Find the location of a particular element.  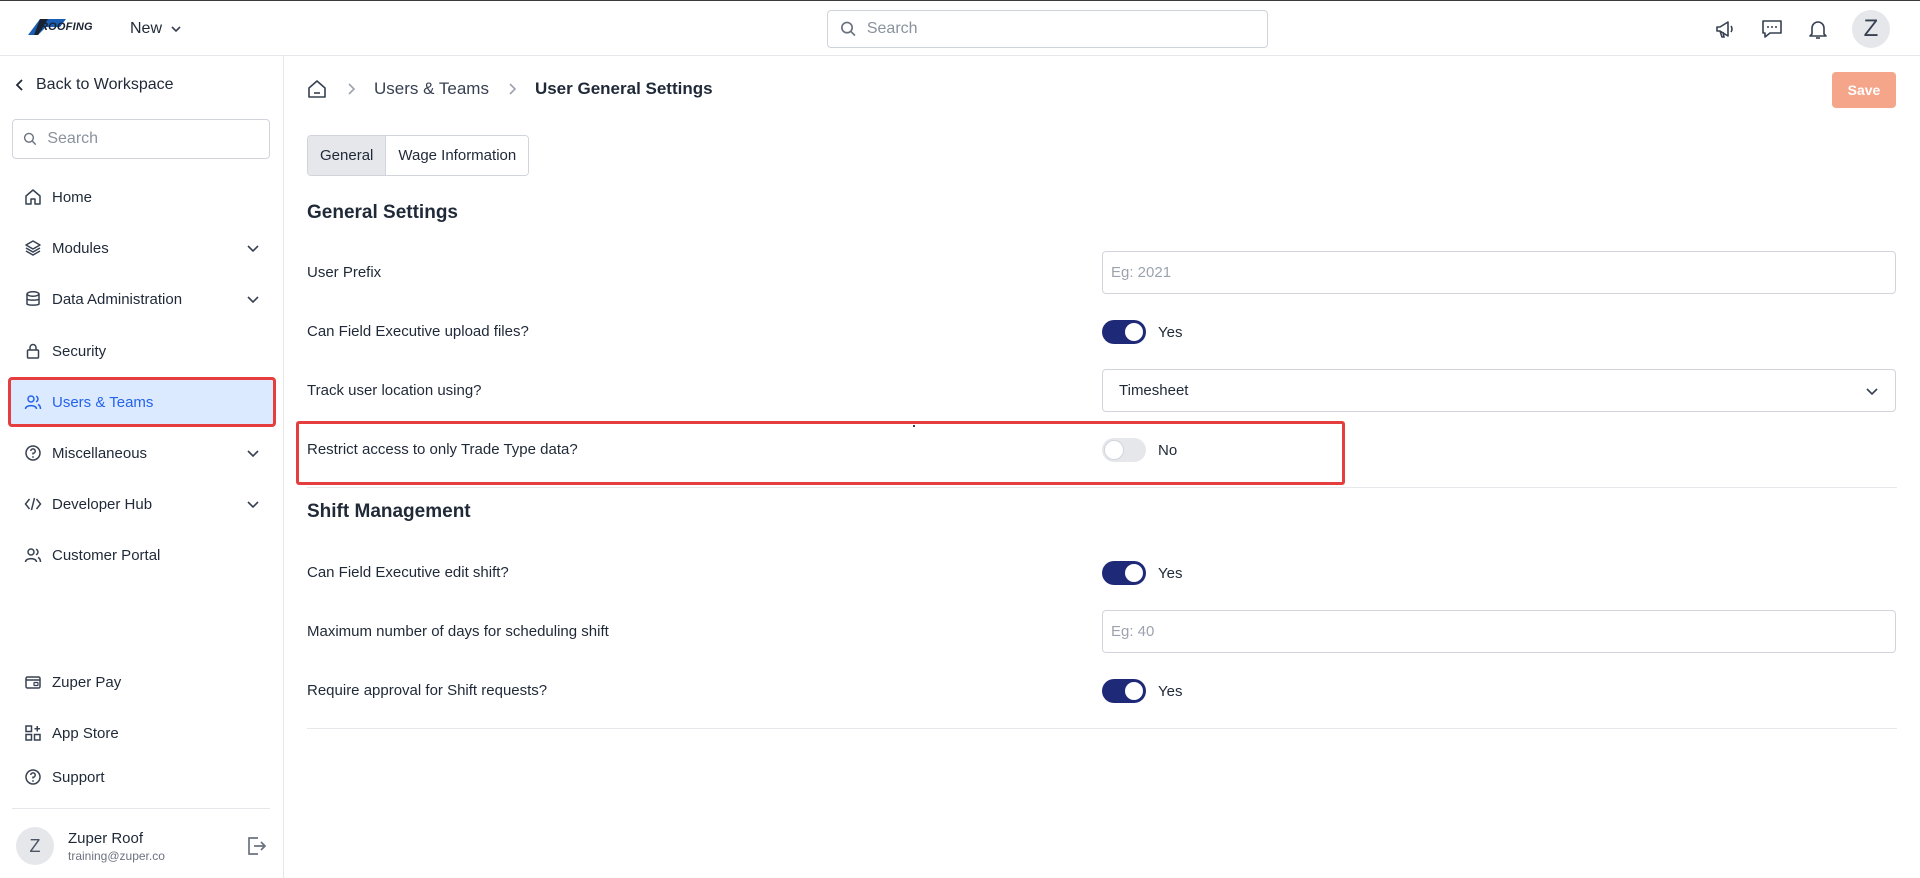

sidebar-search is located at coordinates (141, 139).